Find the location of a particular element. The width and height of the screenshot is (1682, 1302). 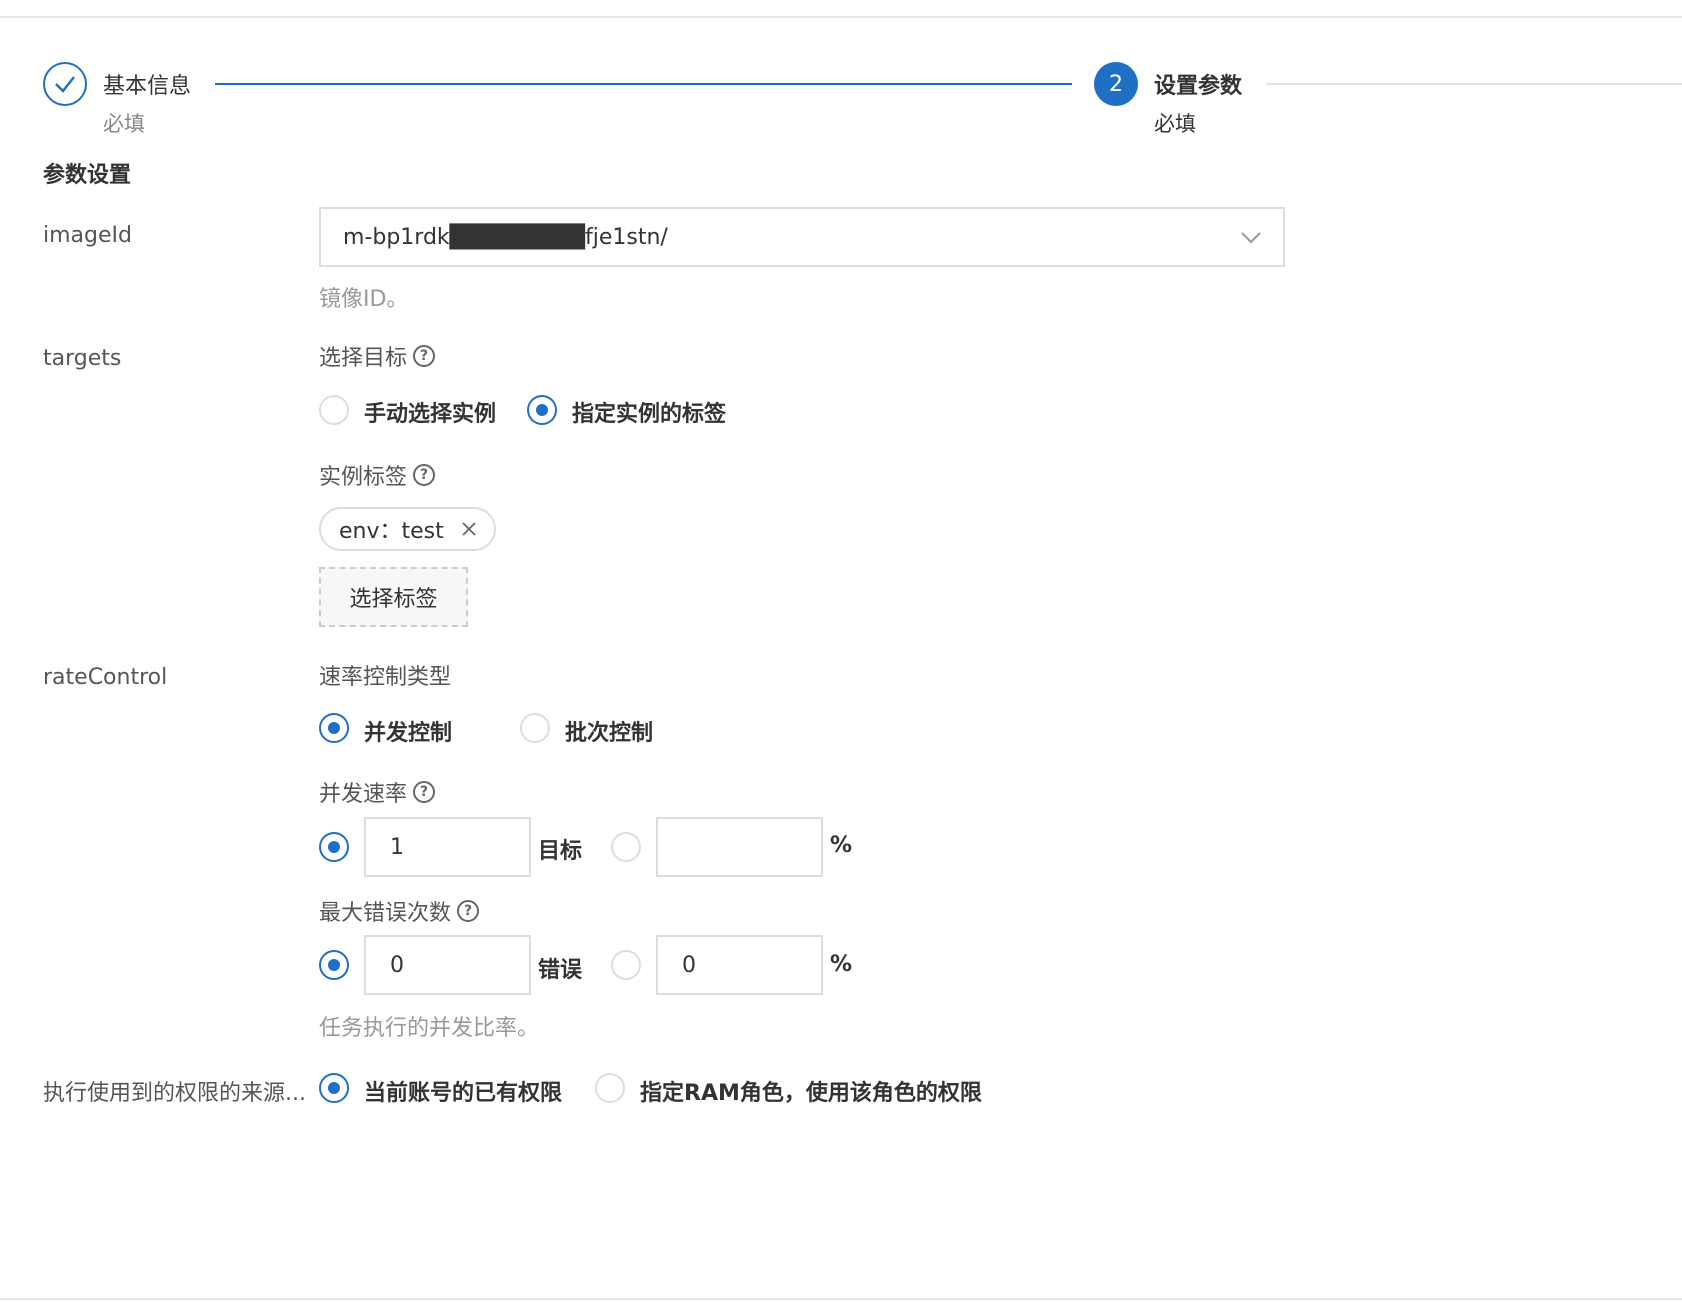

concurrency-rate-text: 并发速率 is located at coordinates (363, 794).